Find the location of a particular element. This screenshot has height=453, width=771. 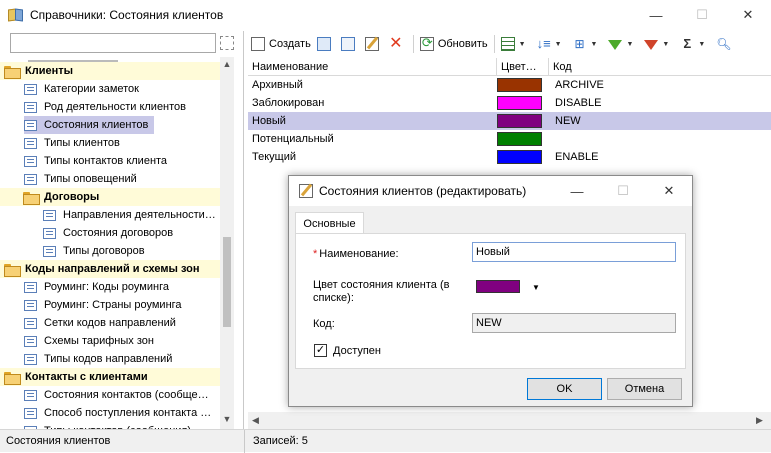

chevron-down-icon: ▼ is located at coordinates (536, 287).